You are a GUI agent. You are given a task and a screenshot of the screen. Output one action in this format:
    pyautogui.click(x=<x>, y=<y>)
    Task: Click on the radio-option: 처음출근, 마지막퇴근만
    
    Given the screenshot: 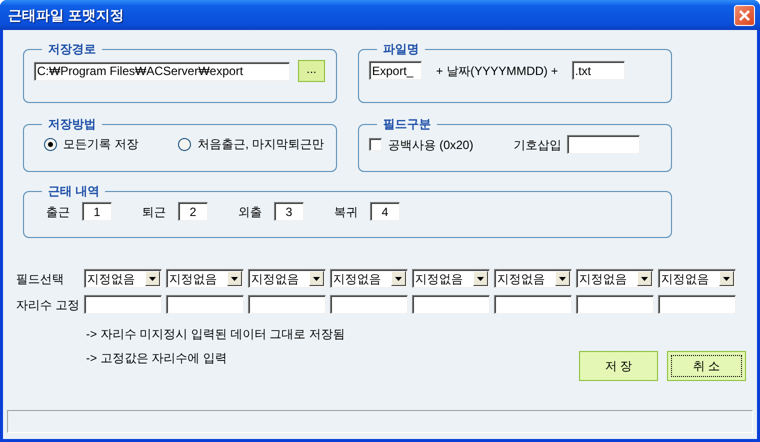 What is the action you would take?
    pyautogui.click(x=251, y=144)
    